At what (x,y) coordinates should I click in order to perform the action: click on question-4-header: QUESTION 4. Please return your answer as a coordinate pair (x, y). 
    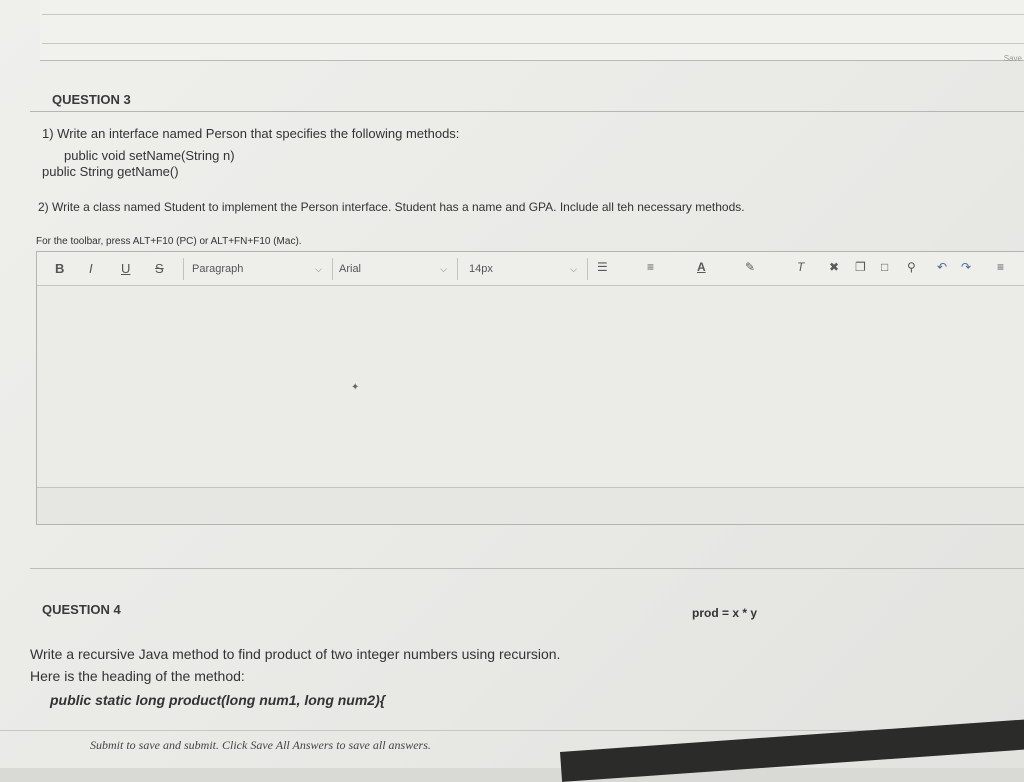
    Looking at the image, I should click on (81, 609).